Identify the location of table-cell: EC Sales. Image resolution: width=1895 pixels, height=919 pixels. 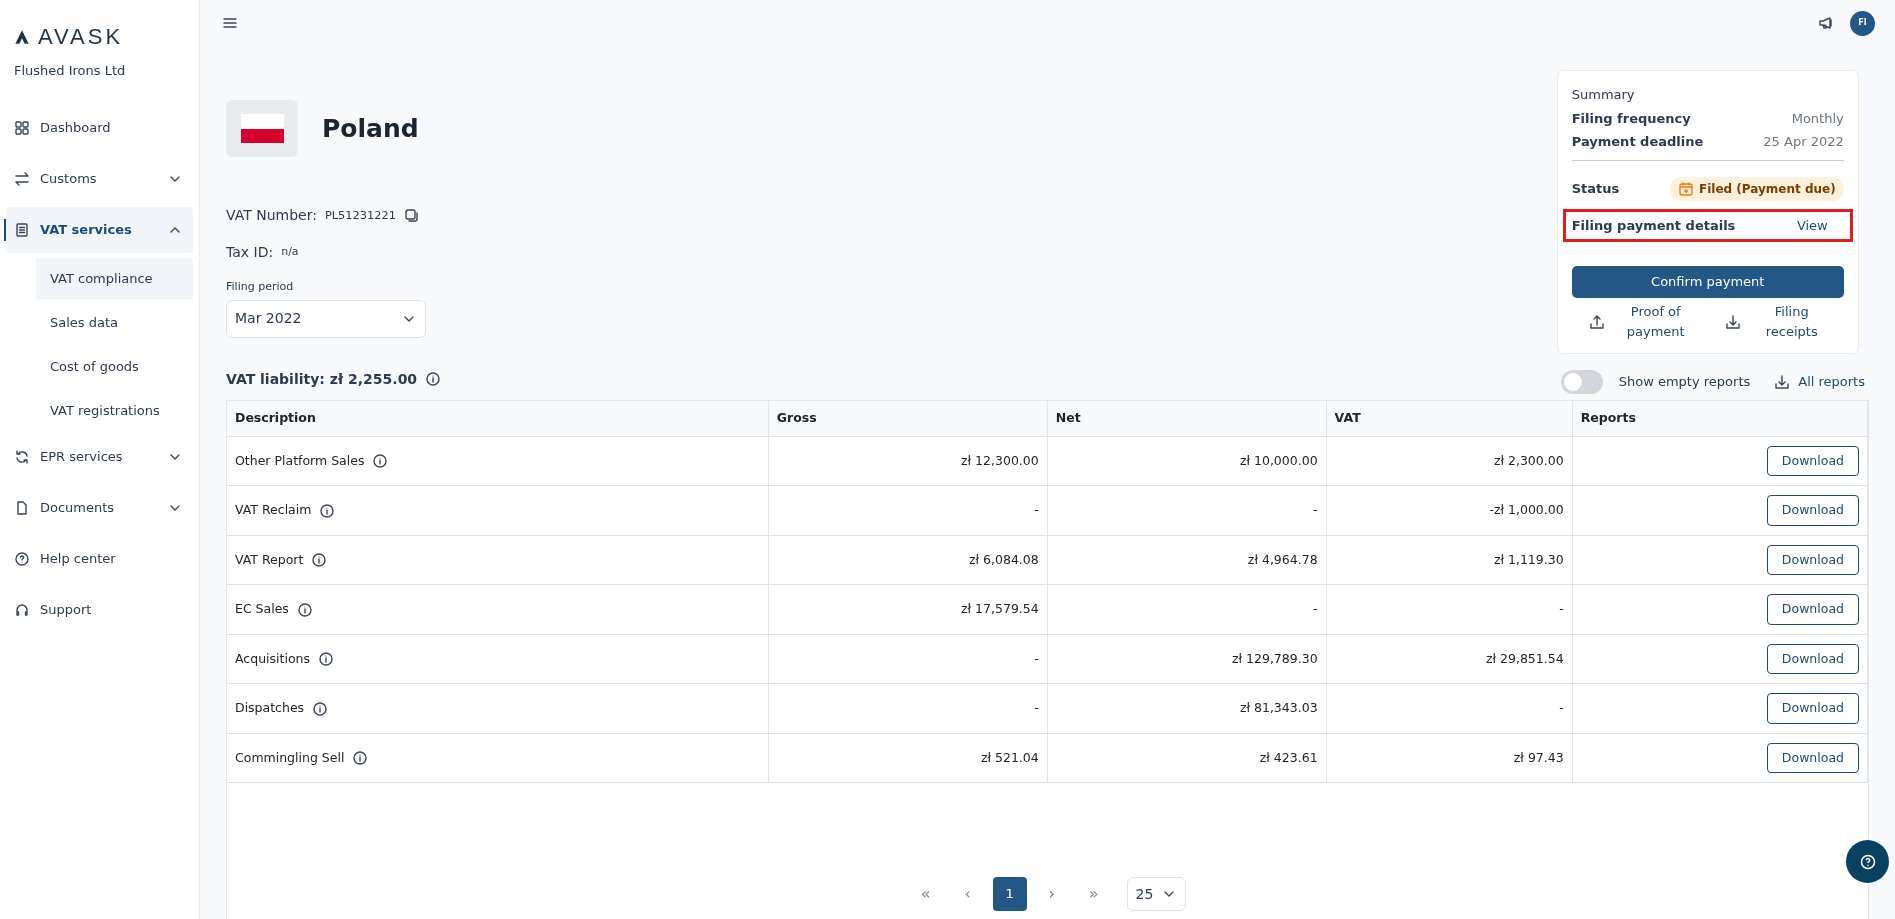
(262, 609).